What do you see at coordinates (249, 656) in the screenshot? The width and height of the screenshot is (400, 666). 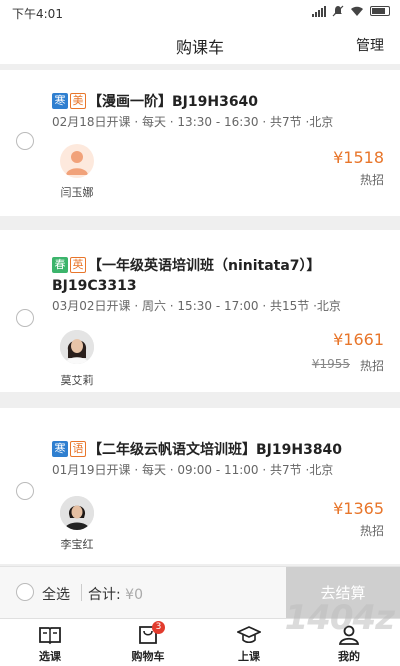 I see `tab-label: 上课` at bounding box center [249, 656].